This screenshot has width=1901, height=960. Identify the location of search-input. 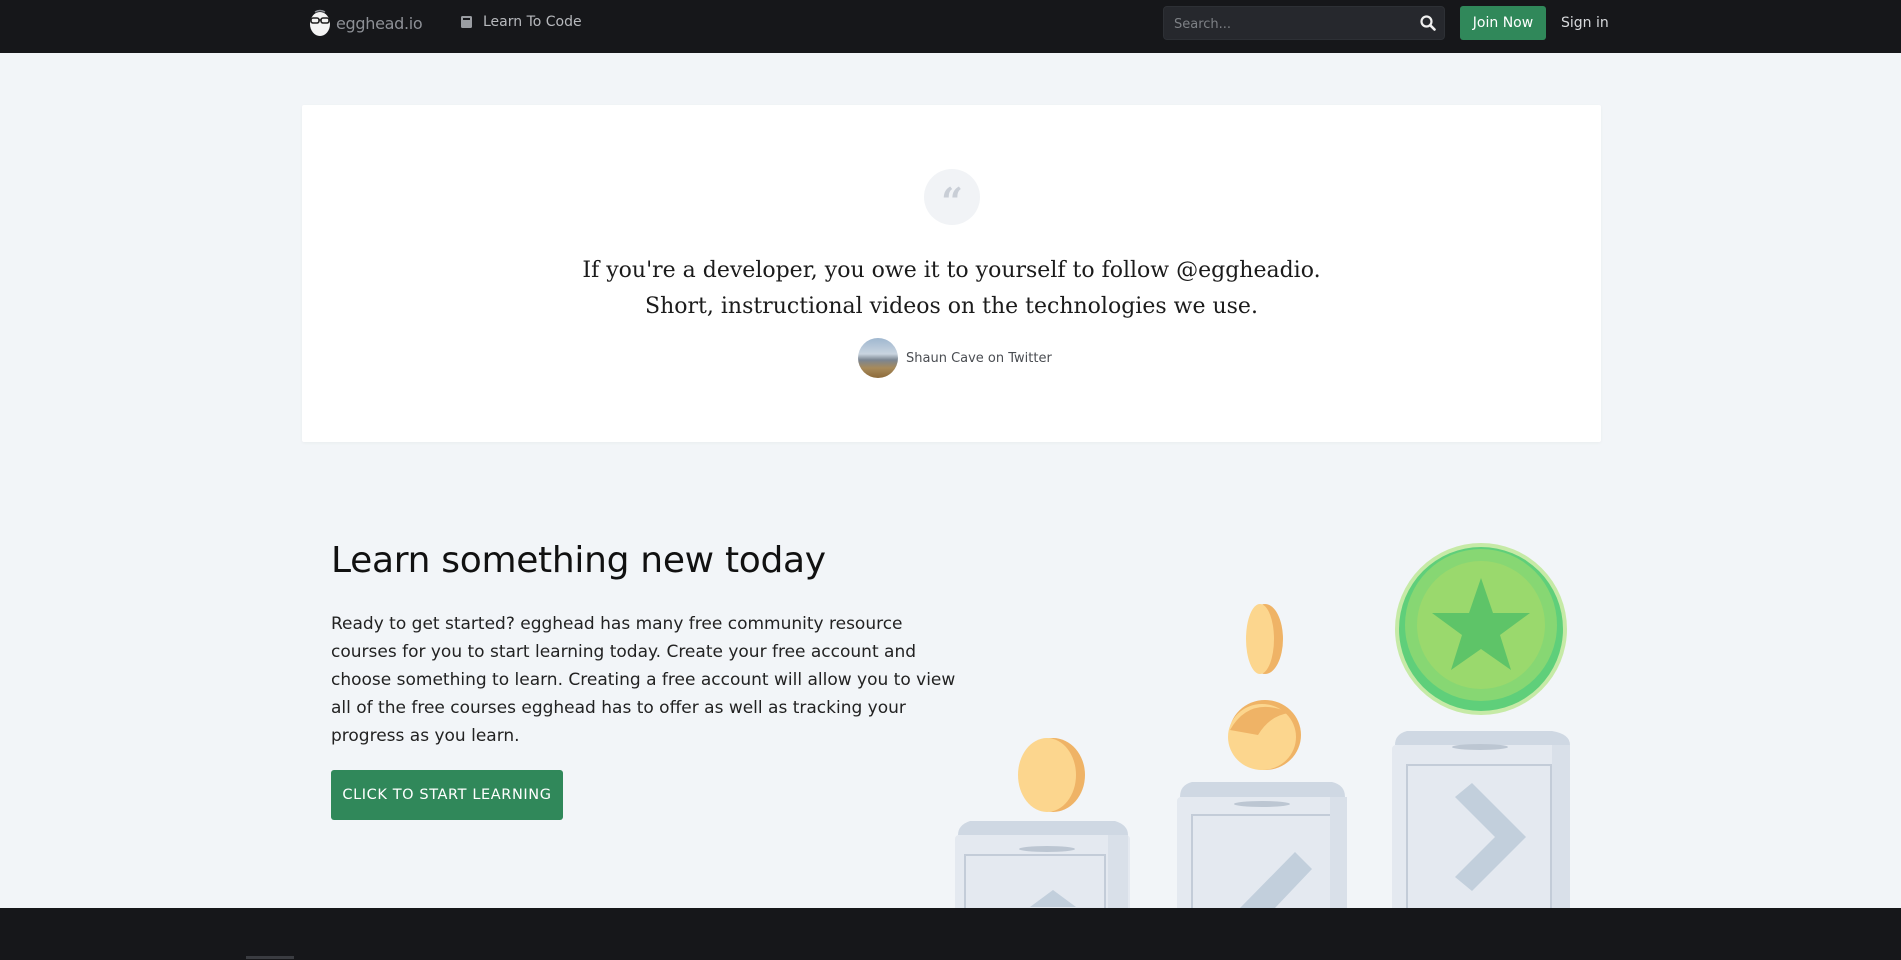
(1294, 24).